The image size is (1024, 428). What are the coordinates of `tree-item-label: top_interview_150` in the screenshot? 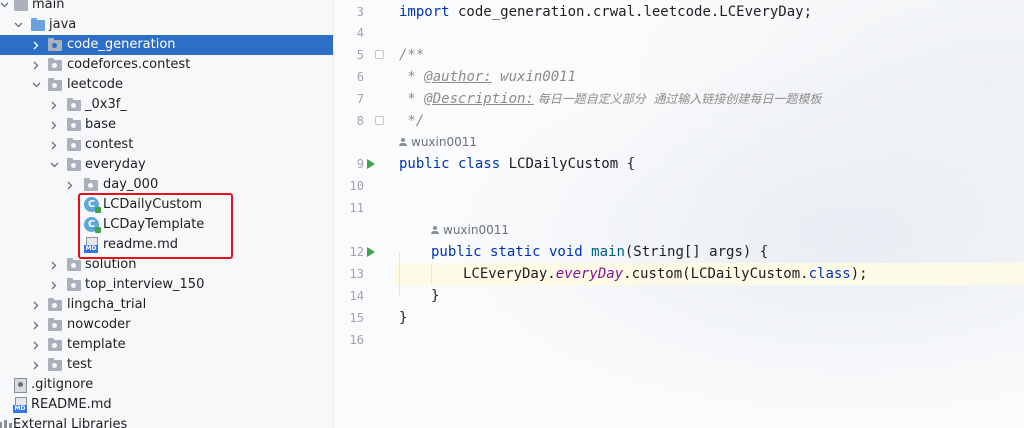 It's located at (145, 284).